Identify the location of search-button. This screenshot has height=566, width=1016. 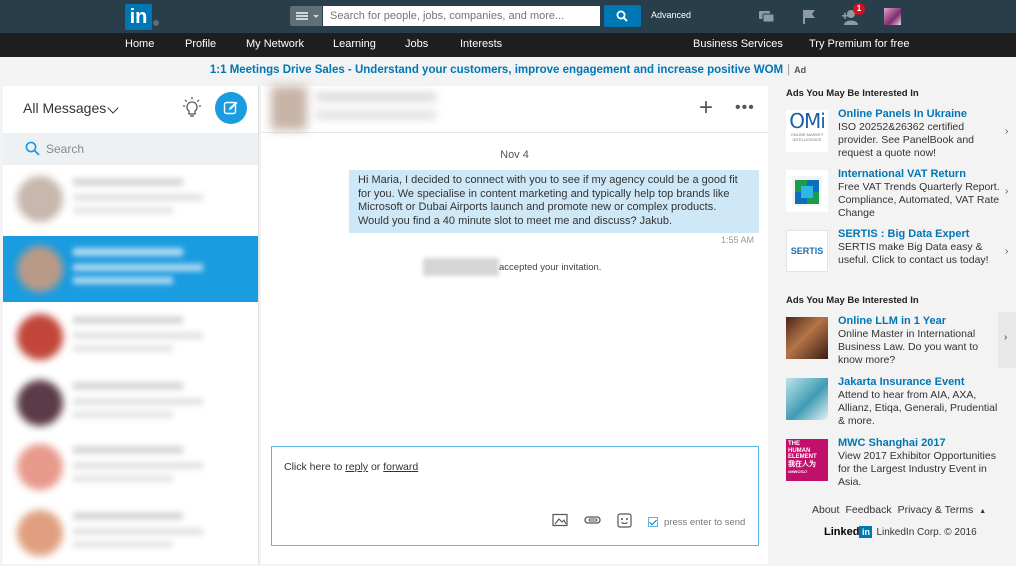
(622, 16).